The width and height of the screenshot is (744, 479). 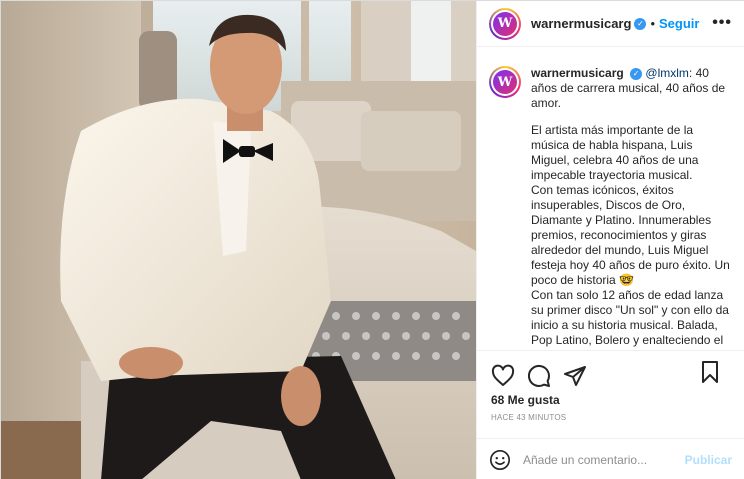 I want to click on avatar-ring: W, so click(x=505, y=23).